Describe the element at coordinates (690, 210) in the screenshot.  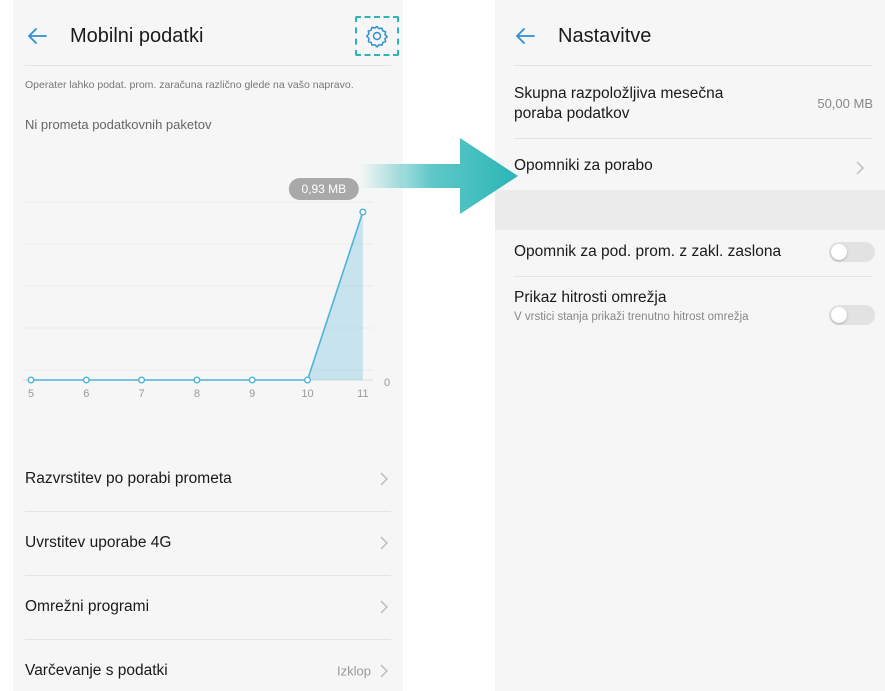
I see `section-gap` at that location.